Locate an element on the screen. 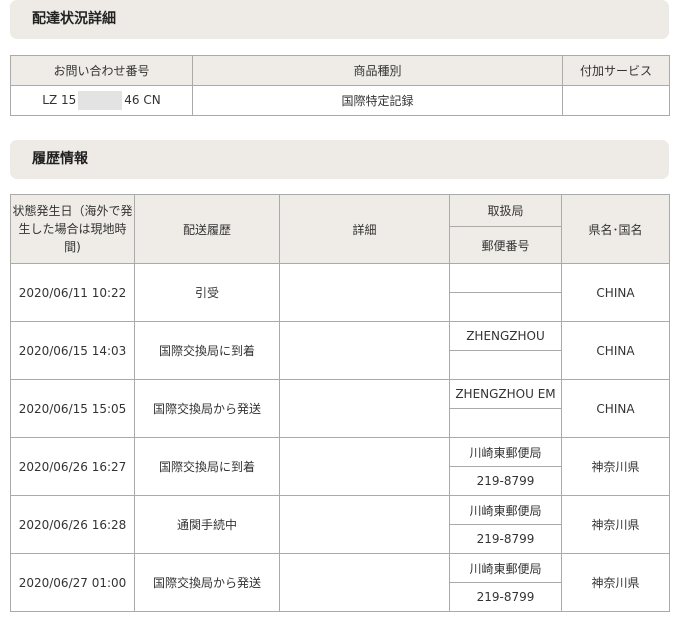  tracking-number-cell: LZ 15 46 CN is located at coordinates (101, 100).